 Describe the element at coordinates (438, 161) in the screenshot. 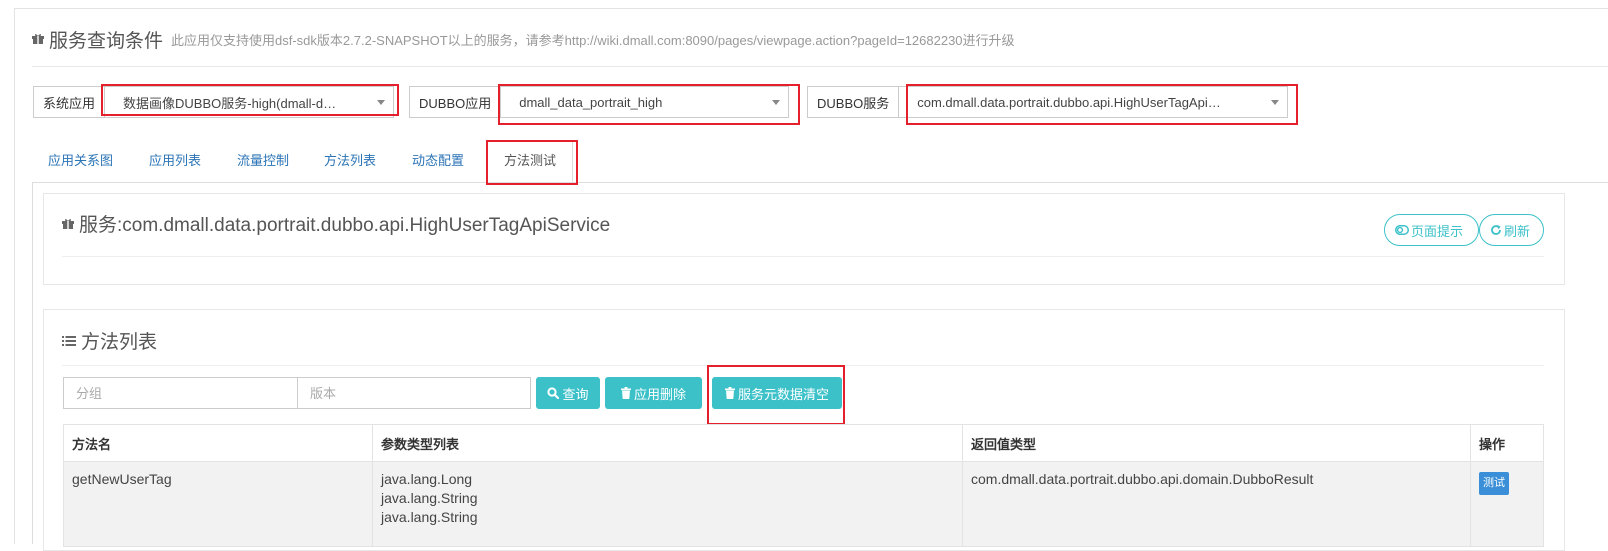

I see `tab-dynamic-config: 动态配置` at that location.